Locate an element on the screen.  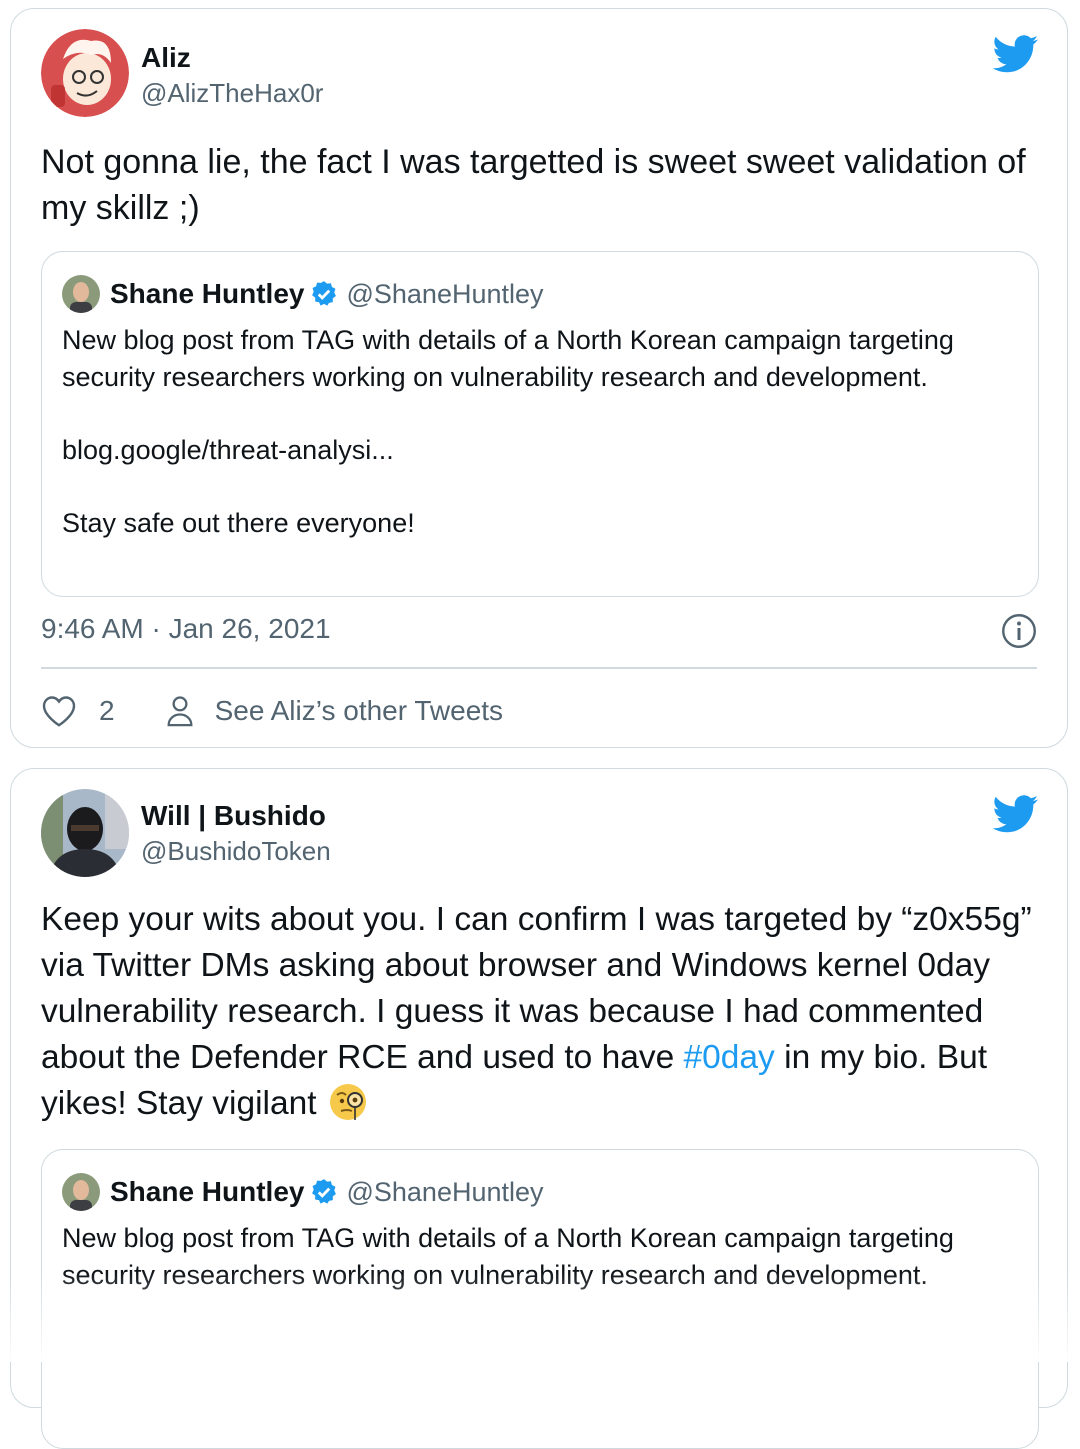
author-name: Aliz is located at coordinates (166, 58).